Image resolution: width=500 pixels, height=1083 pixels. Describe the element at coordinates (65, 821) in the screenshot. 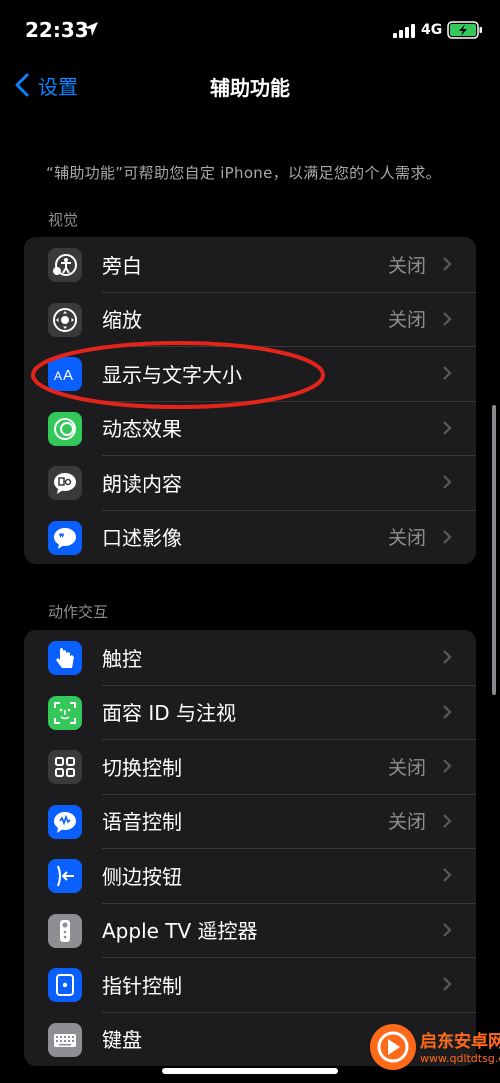

I see `voice-control-icon` at that location.